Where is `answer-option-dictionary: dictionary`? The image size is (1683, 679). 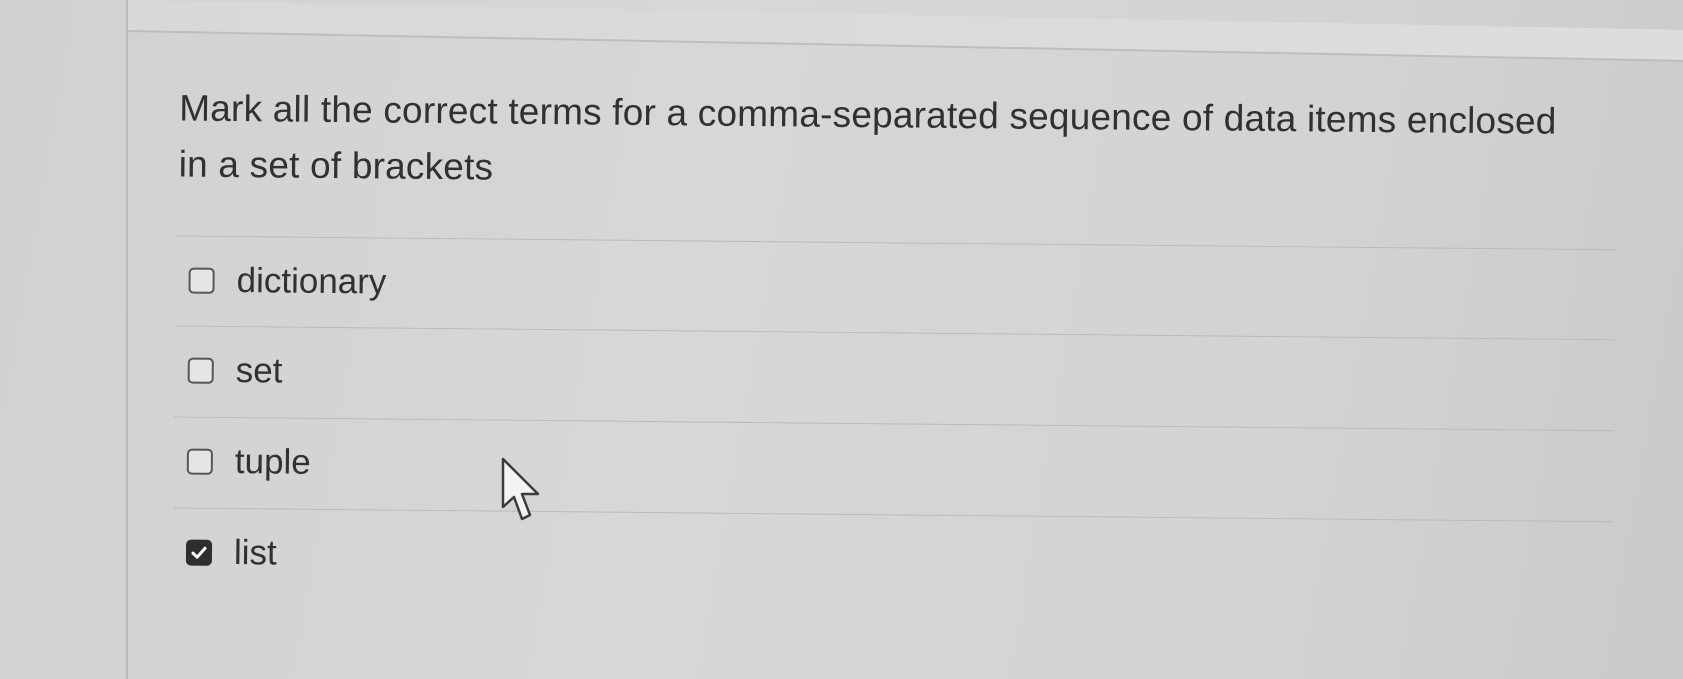
answer-option-dictionary: dictionary is located at coordinates (287, 282).